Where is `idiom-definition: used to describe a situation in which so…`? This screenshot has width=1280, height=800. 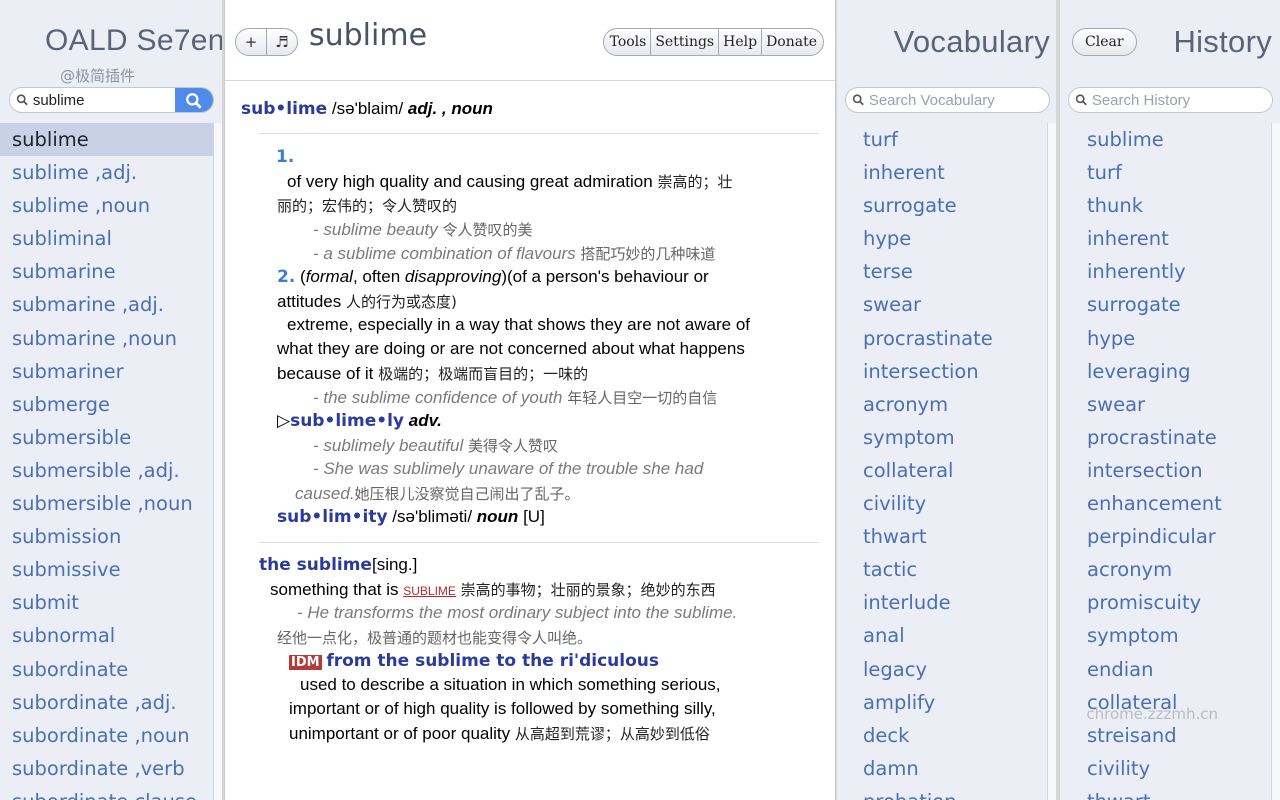 idiom-definition: used to describe a situation in which so… is located at coordinates (510, 684).